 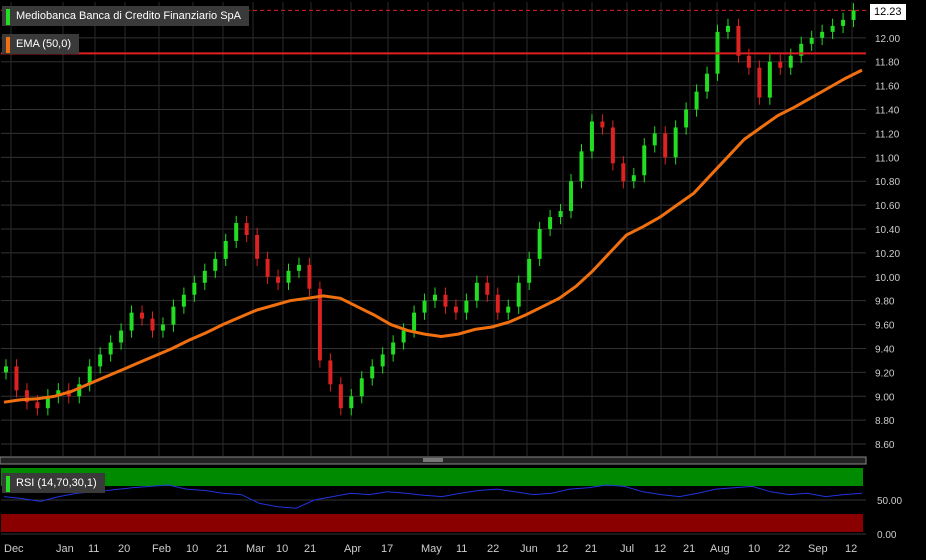 I want to click on time-tick-label: 17, so click(x=387, y=549).